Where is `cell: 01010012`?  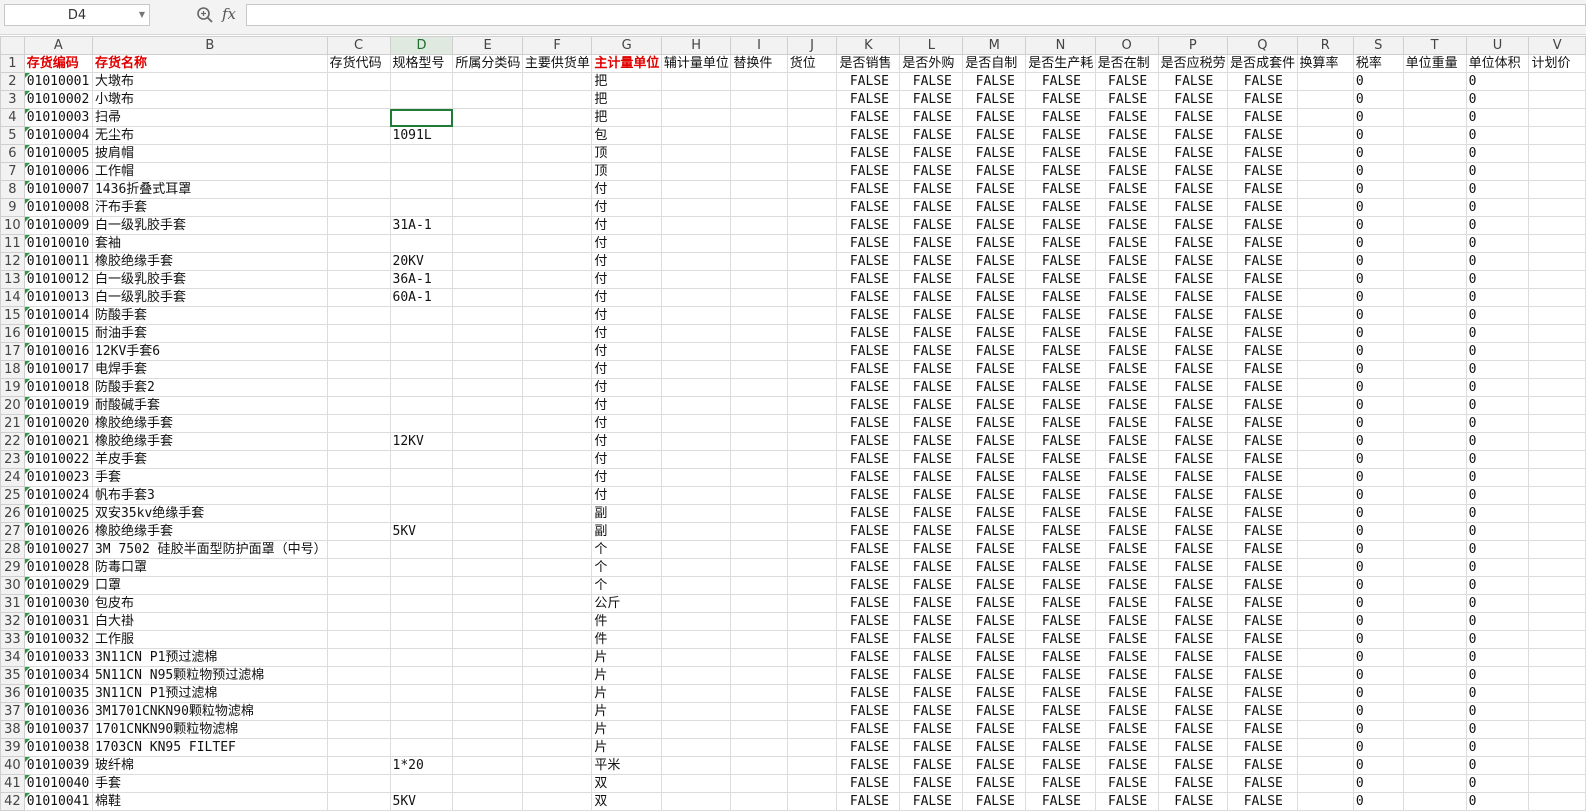
cell: 01010012 is located at coordinates (58, 279).